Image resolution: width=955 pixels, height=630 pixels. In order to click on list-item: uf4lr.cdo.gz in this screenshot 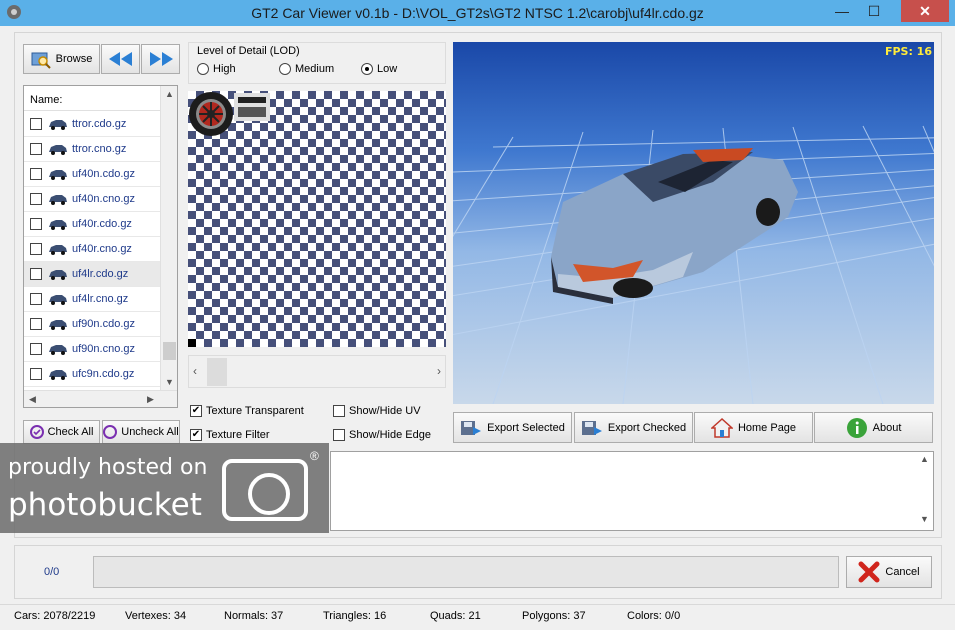, I will do `click(92, 274)`.